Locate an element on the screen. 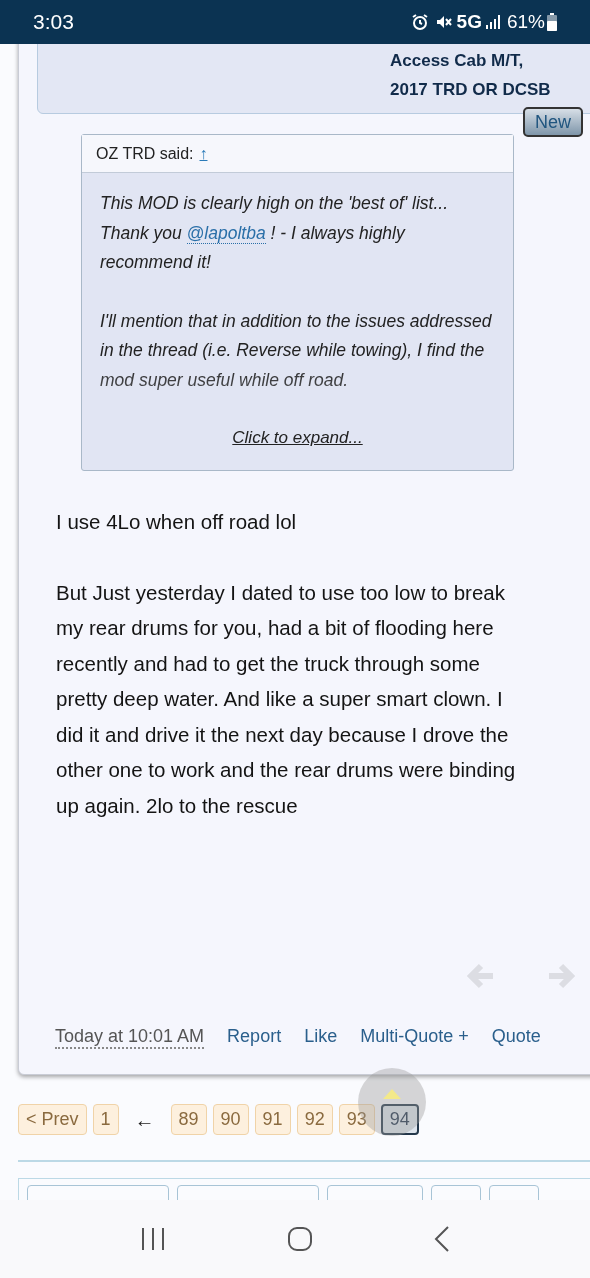 This screenshot has height=1278, width=590. post-timestamp: Today at 10:01 AM is located at coordinates (130, 1036).